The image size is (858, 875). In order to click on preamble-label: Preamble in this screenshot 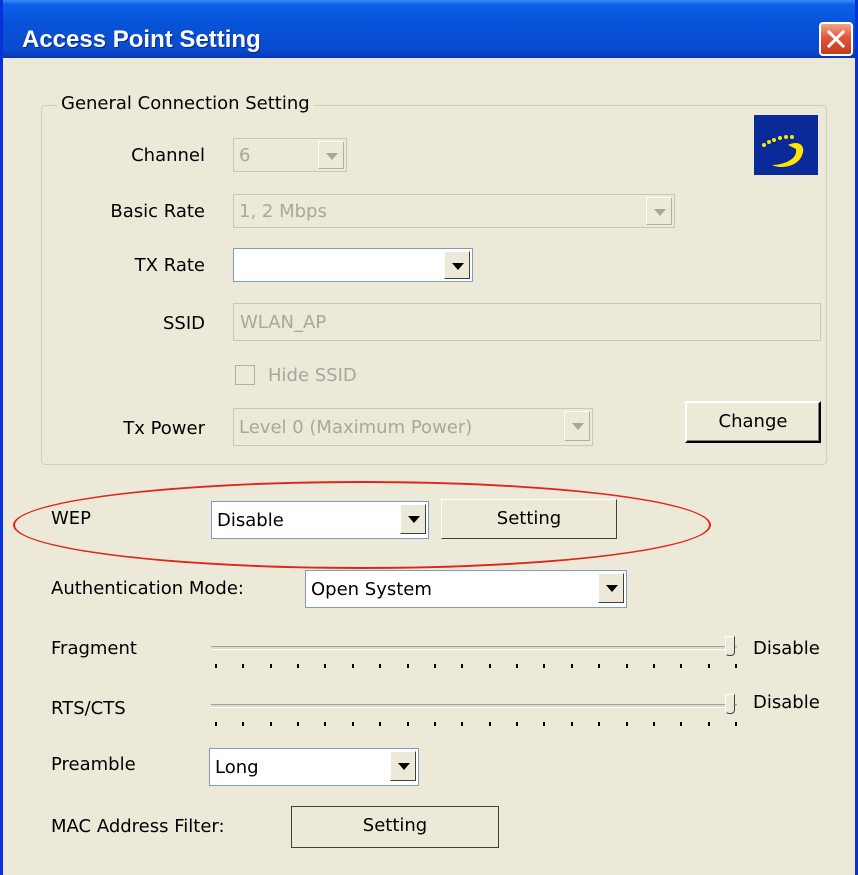, I will do `click(93, 764)`.